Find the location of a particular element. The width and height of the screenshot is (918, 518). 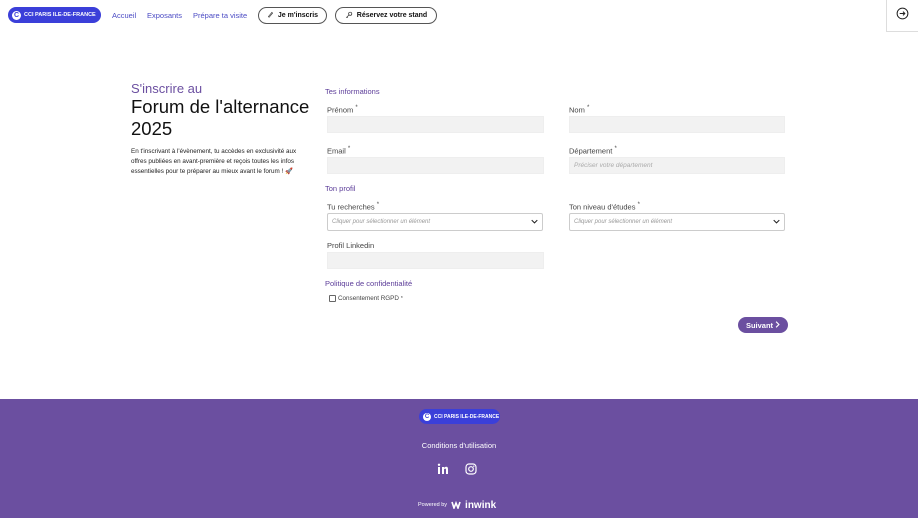

register-button: Je m'inscris is located at coordinates (292, 15).